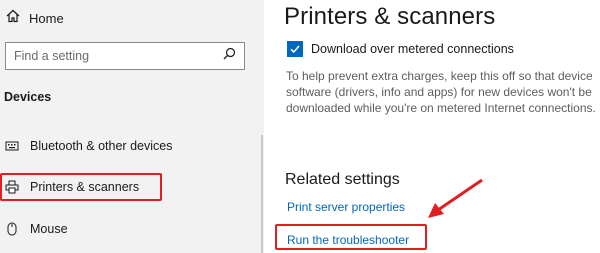  Describe the element at coordinates (229, 56) in the screenshot. I see `search-icon` at that location.